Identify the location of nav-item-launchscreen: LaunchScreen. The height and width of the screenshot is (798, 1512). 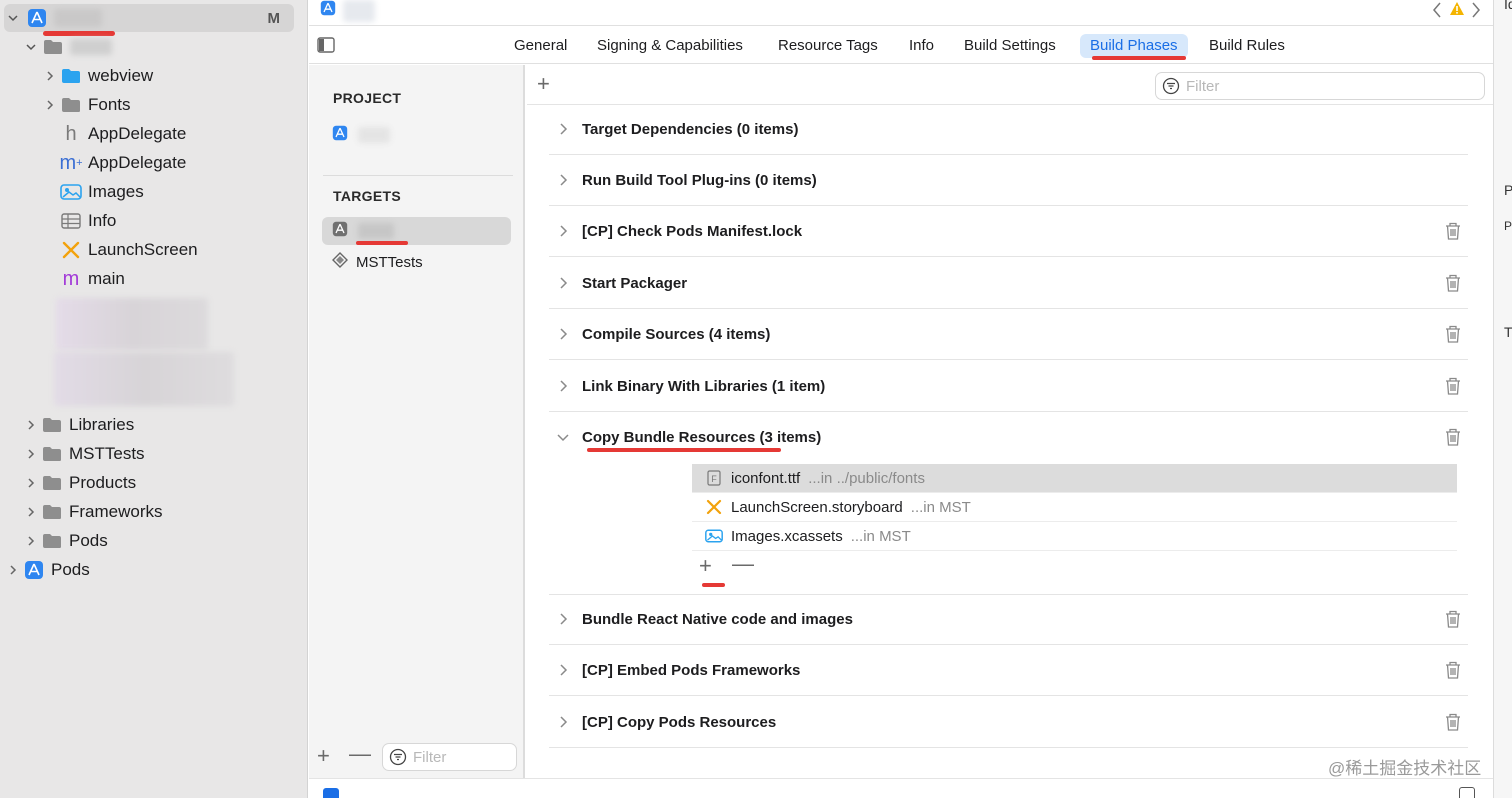
(154, 250).